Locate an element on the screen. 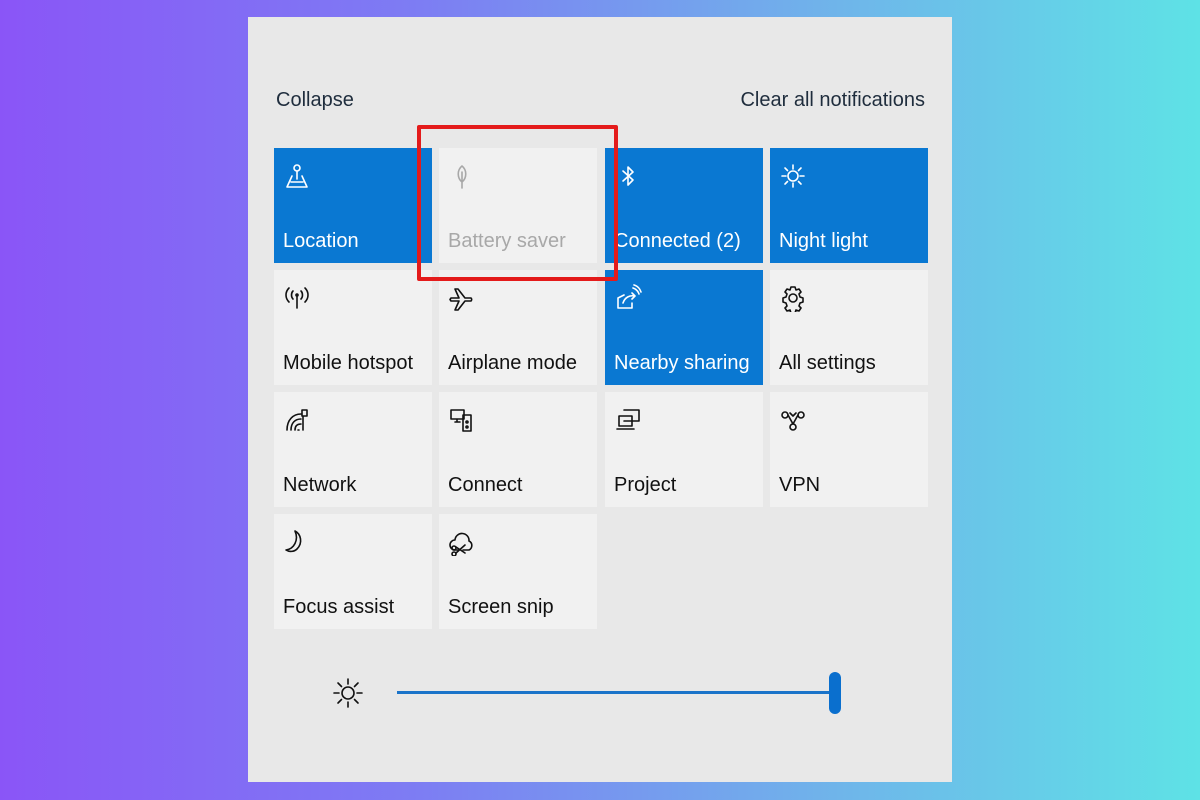 This screenshot has height=800, width=1200. airplane-icon is located at coordinates (462, 298).